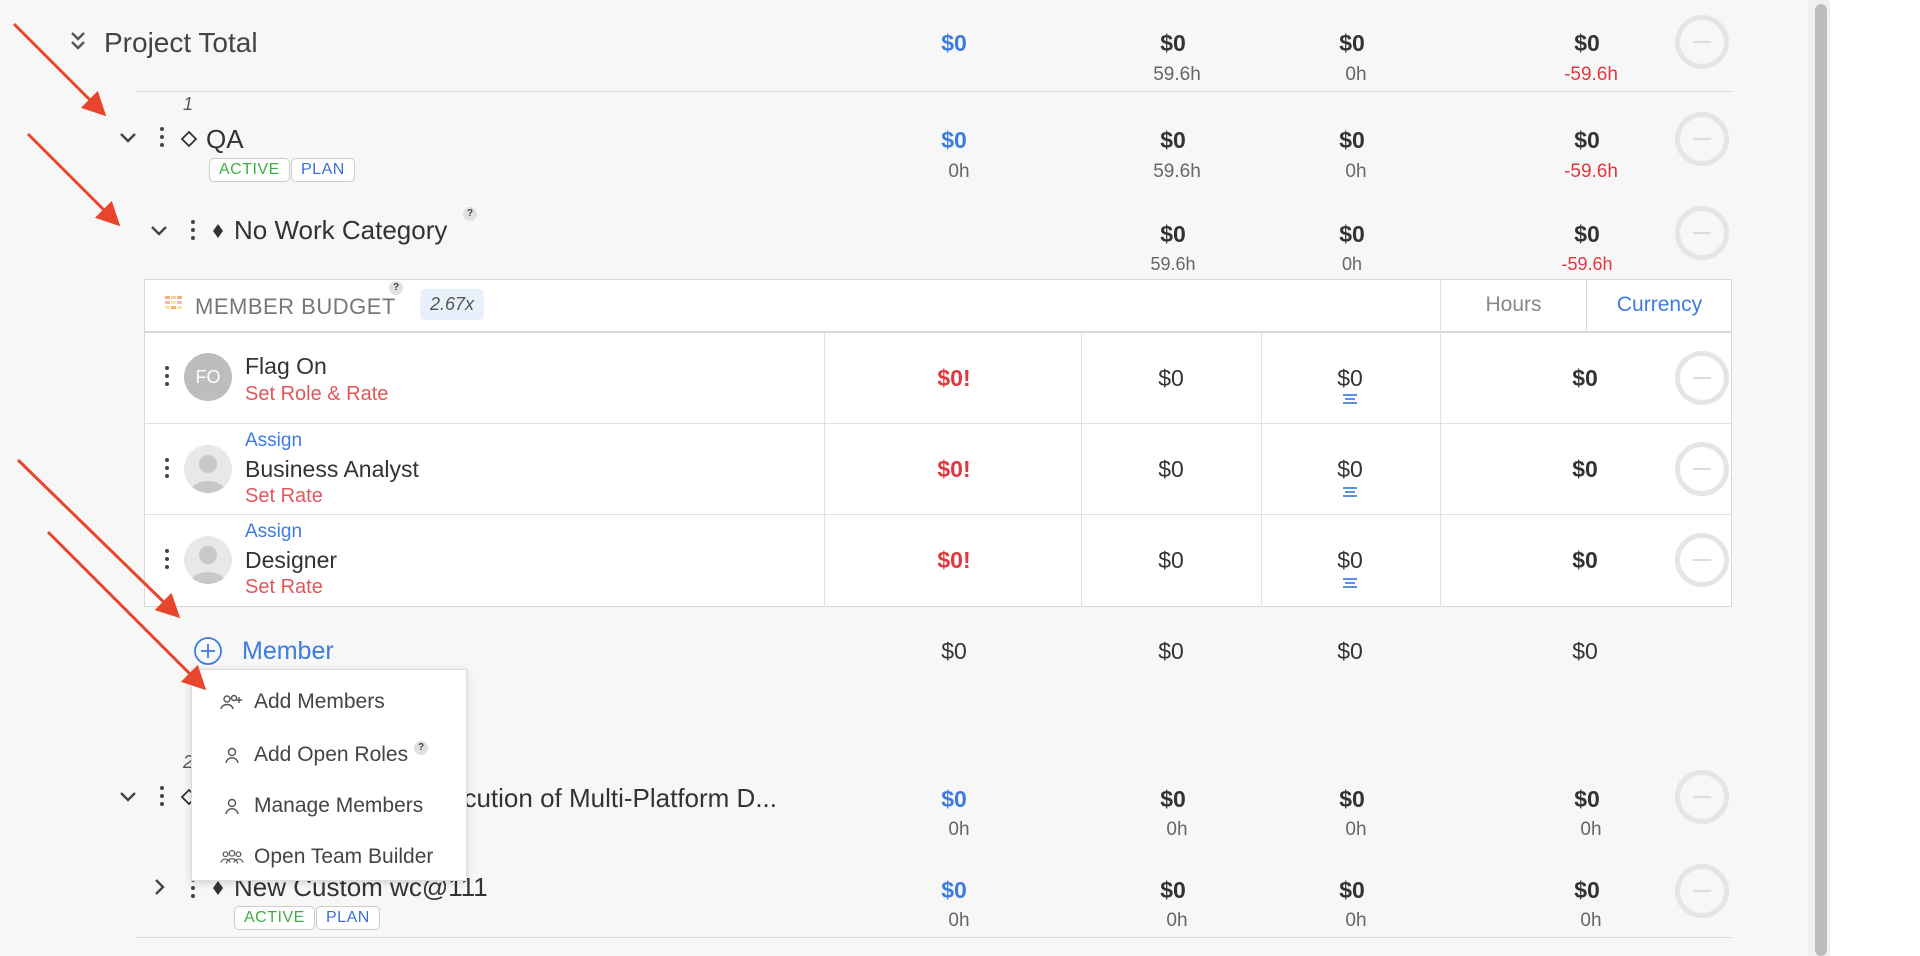 This screenshot has height=956, width=1920. Describe the element at coordinates (1587, 43) in the screenshot. I see `project-total-col4: $0` at that location.